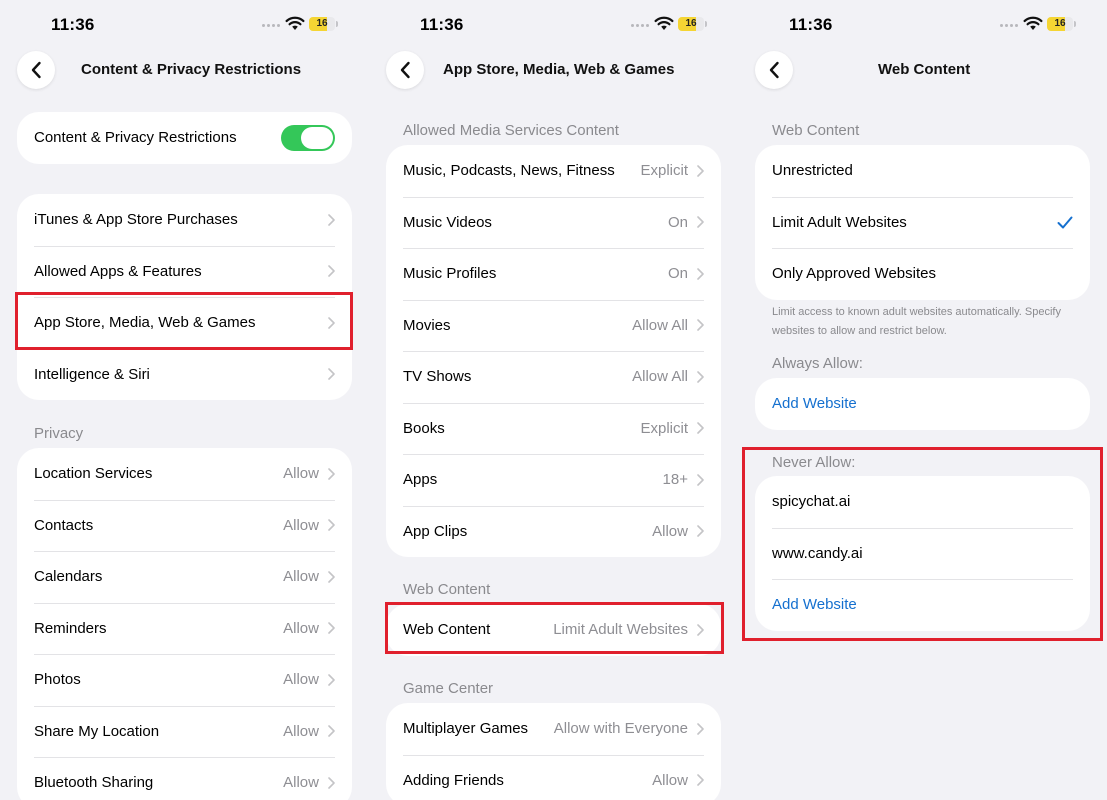  I want to click on media-item-music-podcasts: Music, Podcasts, News, Fitness Explicit, so click(553, 171).